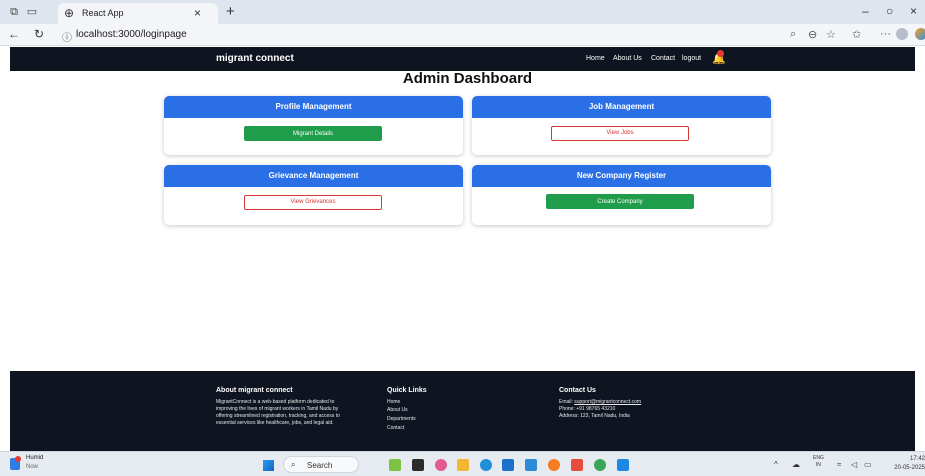  Describe the element at coordinates (776, 464) in the screenshot. I see `tray-chevron-icon: ^` at that location.